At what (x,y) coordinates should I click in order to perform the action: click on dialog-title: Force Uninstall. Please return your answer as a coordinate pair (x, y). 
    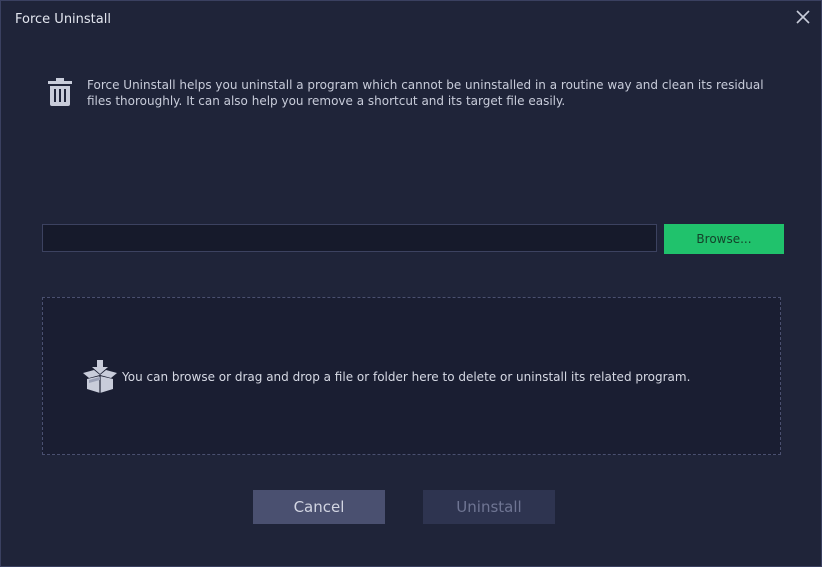
    Looking at the image, I should click on (63, 19).